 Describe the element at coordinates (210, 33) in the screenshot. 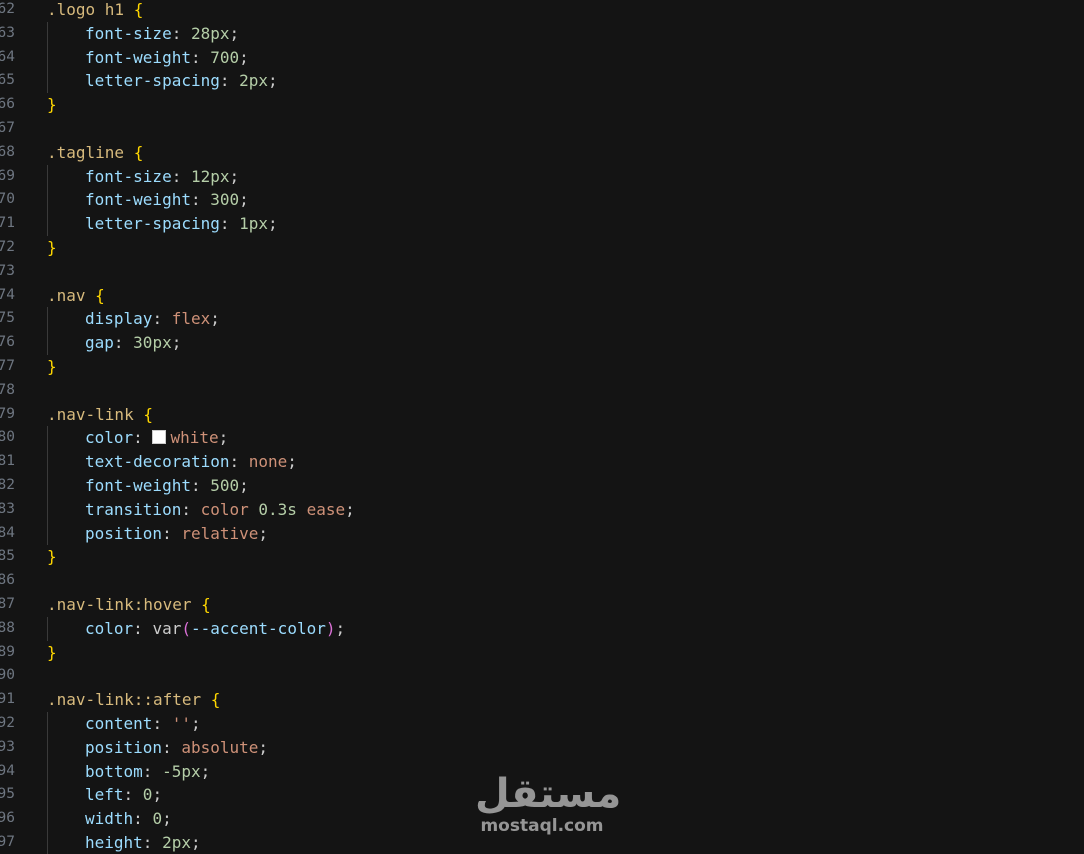

I see `code-token: 28px` at that location.